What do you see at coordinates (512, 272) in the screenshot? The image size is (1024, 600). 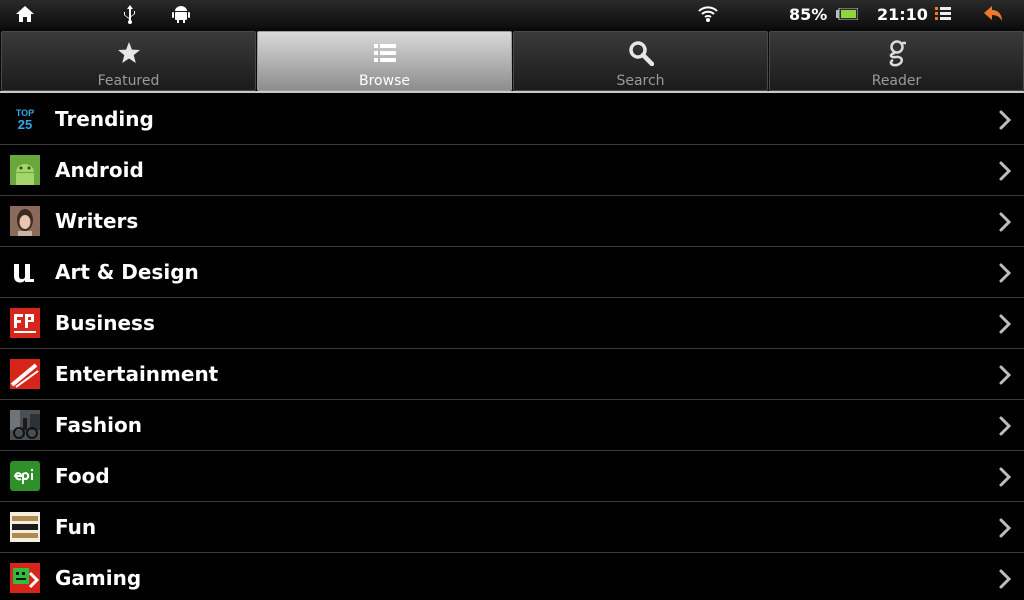 I see `list-item-art-design: Art & Design` at bounding box center [512, 272].